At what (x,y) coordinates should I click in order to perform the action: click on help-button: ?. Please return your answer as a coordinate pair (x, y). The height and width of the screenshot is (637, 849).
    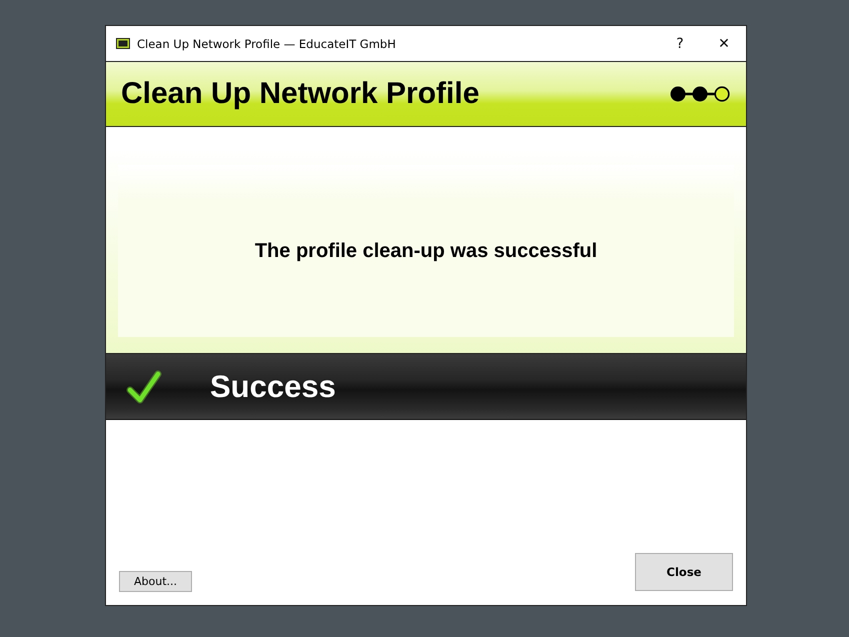
    Looking at the image, I should click on (680, 43).